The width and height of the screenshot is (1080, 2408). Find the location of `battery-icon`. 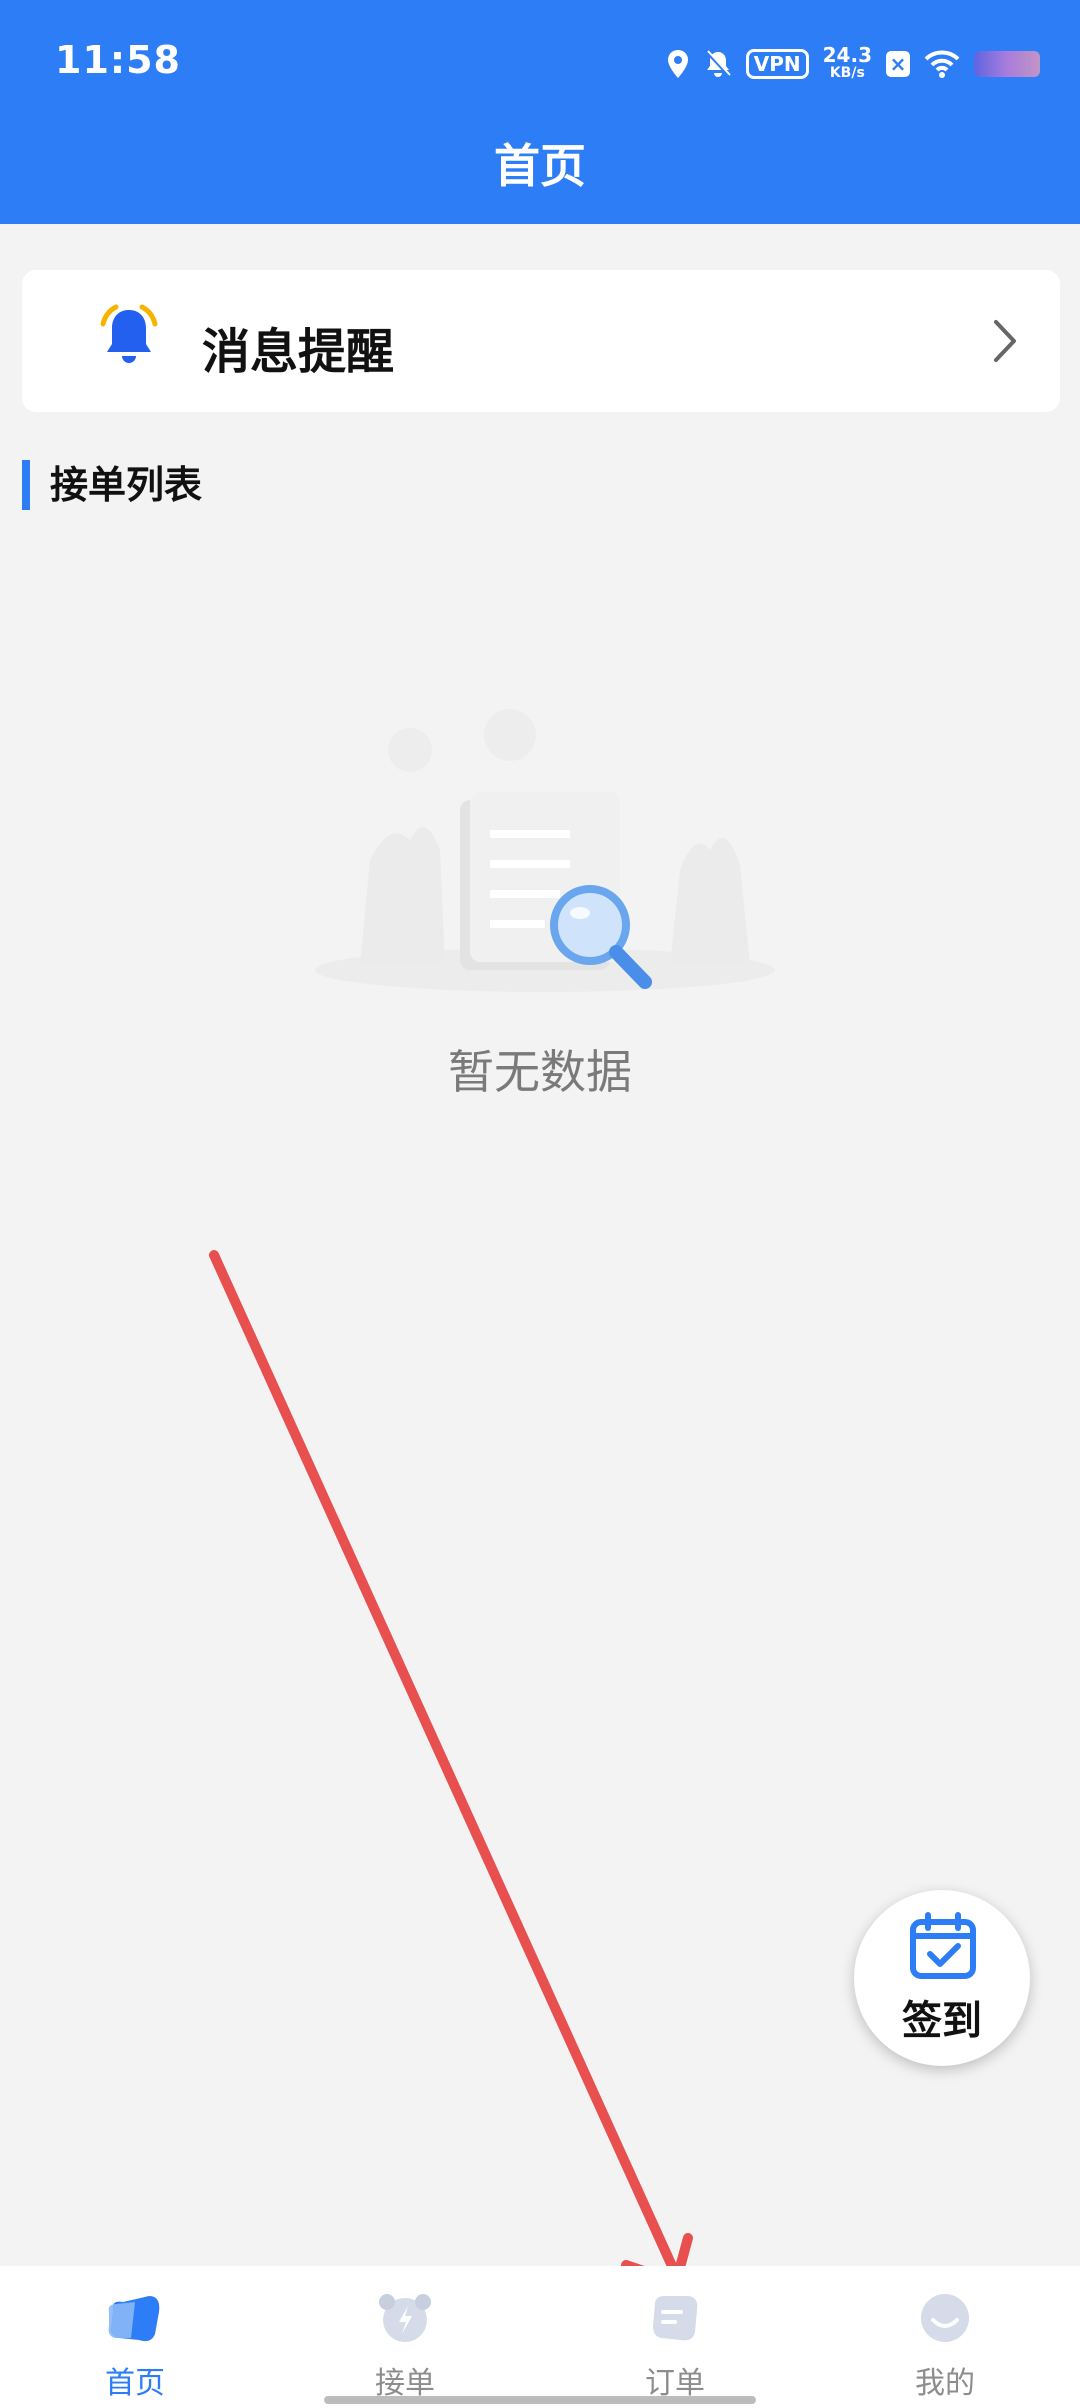

battery-icon is located at coordinates (1007, 64).